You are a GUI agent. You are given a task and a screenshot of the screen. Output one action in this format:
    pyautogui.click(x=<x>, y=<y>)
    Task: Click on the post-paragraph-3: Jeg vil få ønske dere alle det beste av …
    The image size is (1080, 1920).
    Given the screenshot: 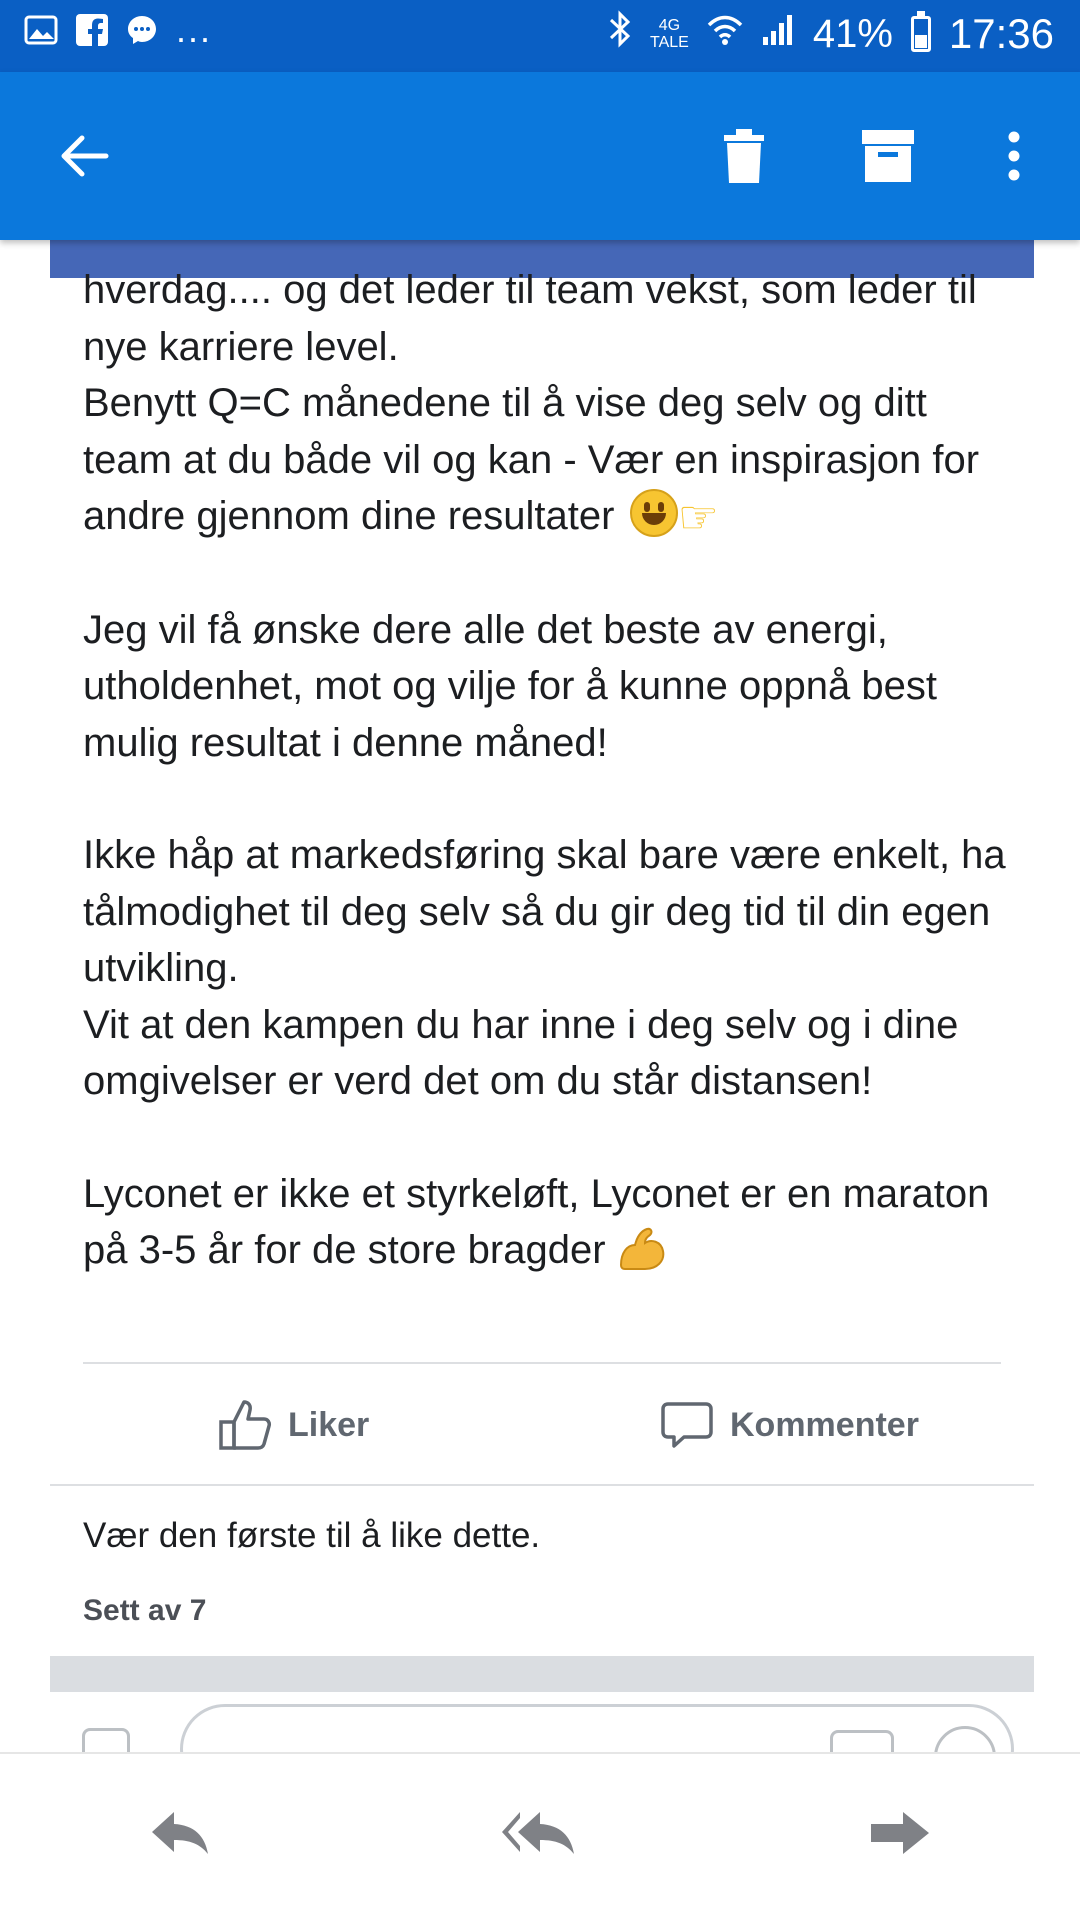 What is the action you would take?
    pyautogui.click(x=510, y=686)
    